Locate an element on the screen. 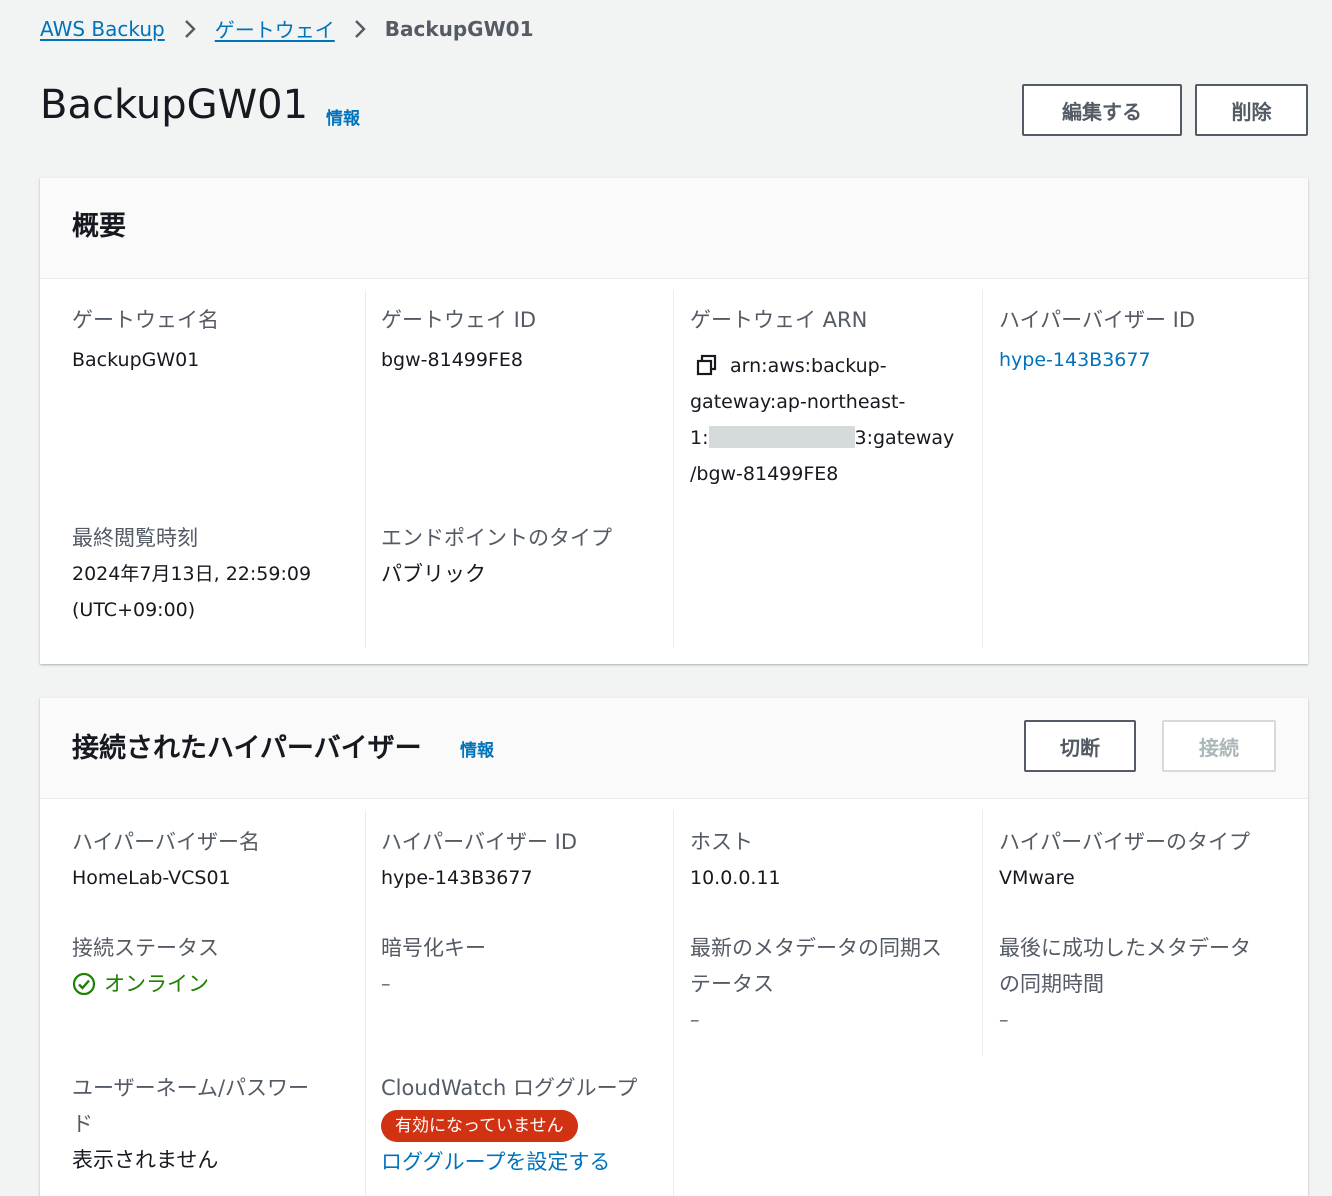 Image resolution: width=1332 pixels, height=1196 pixels. hypervisor-name-label: ハイパーバイザー名 is located at coordinates (166, 842).